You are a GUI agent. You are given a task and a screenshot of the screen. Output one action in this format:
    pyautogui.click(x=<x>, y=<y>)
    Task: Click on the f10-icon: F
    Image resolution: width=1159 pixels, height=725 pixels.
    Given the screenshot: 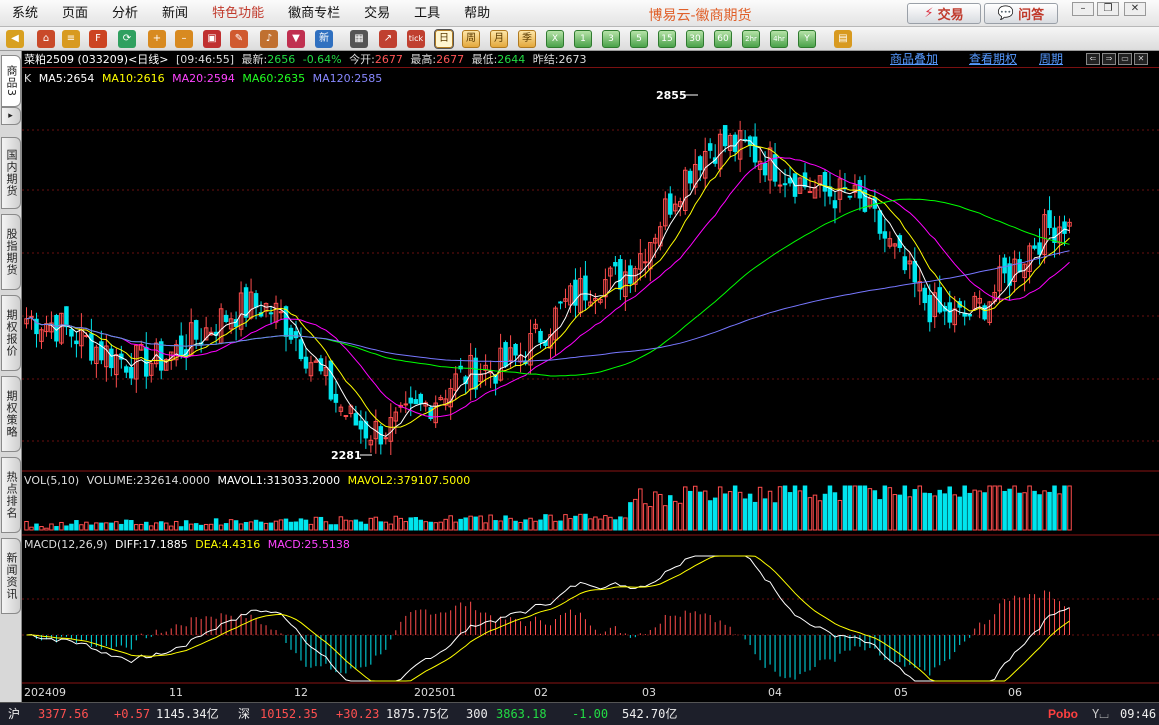 What is the action you would take?
    pyautogui.click(x=98, y=39)
    